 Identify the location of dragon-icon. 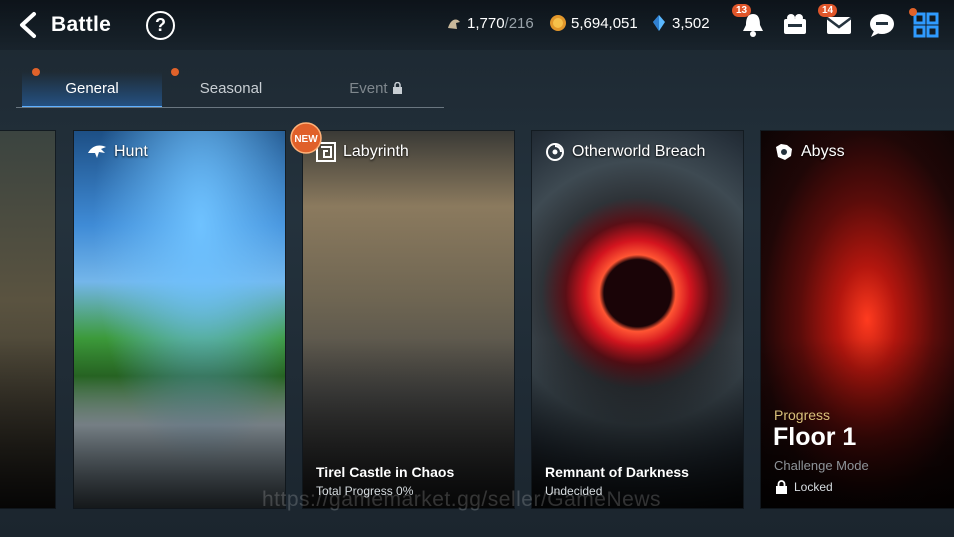
(97, 151).